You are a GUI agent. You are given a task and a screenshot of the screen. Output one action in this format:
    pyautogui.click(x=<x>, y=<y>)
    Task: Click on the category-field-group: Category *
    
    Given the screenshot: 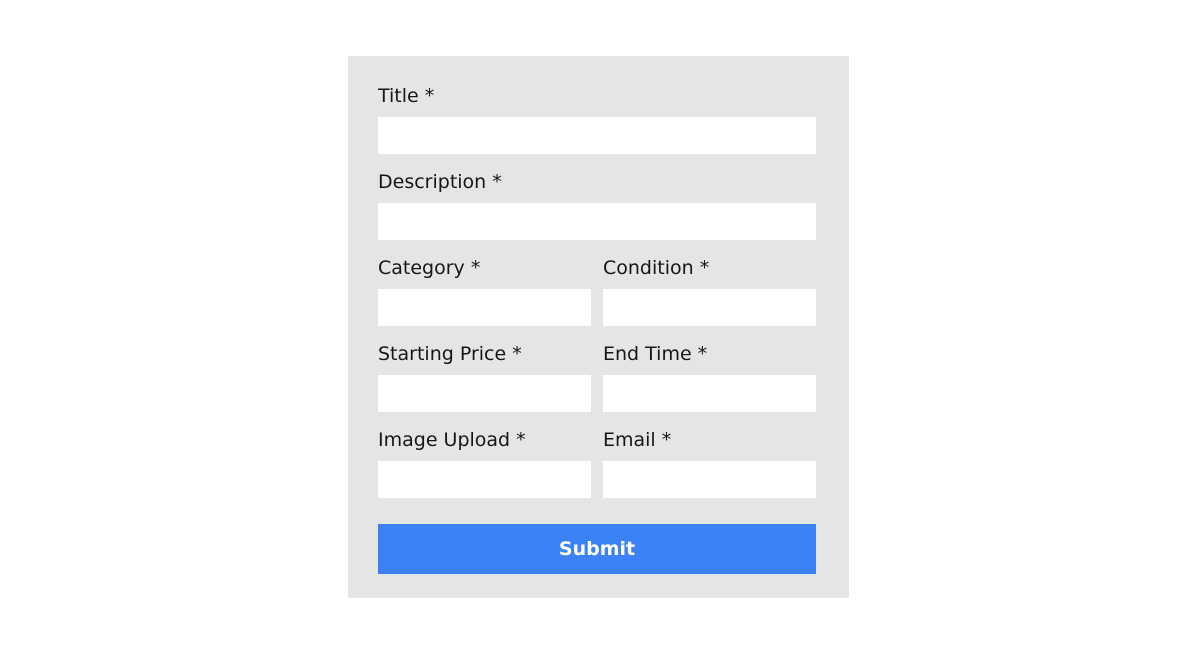 What is the action you would take?
    pyautogui.click(x=484, y=291)
    